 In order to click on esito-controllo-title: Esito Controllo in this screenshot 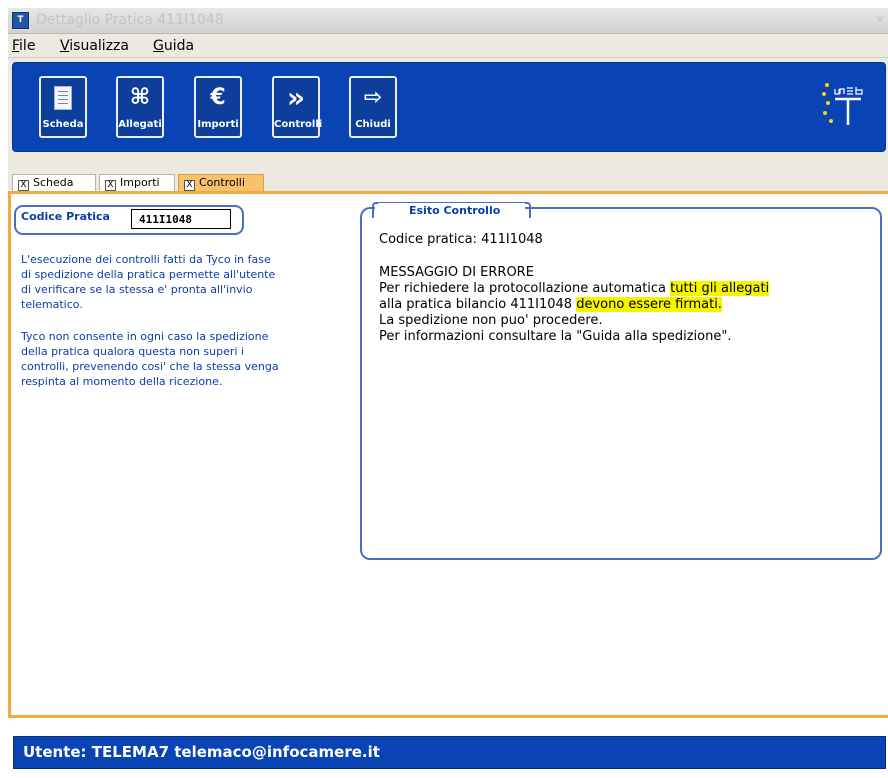, I will do `click(455, 210)`.